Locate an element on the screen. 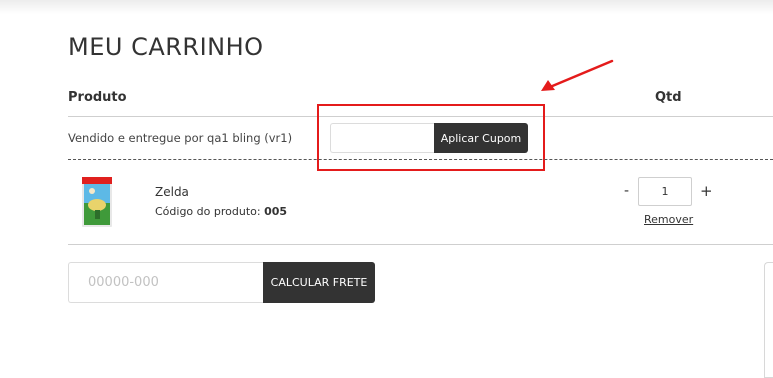  product-code: Código do produto: 005 is located at coordinates (221, 211).